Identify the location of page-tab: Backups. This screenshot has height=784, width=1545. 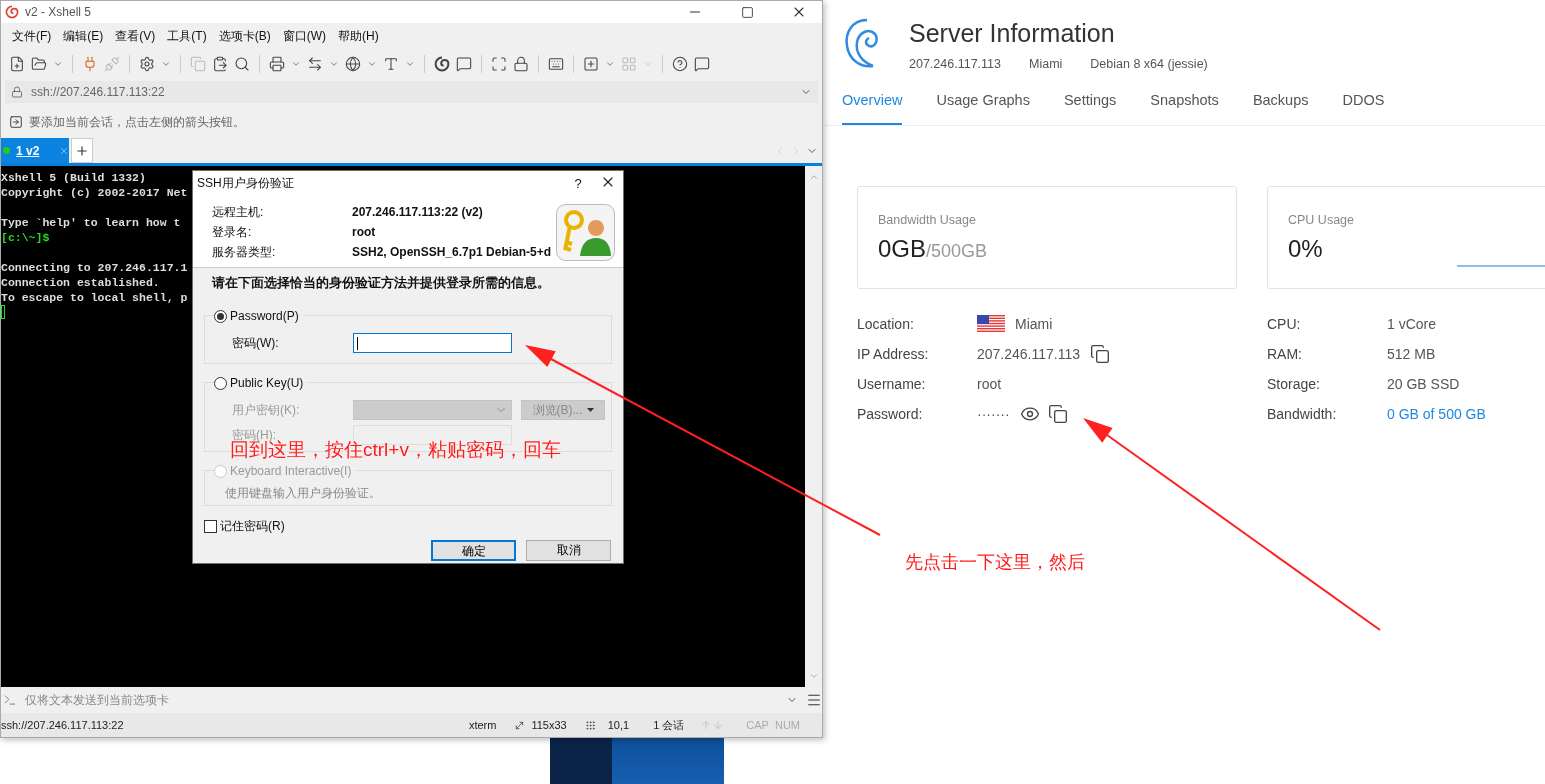
(1280, 108).